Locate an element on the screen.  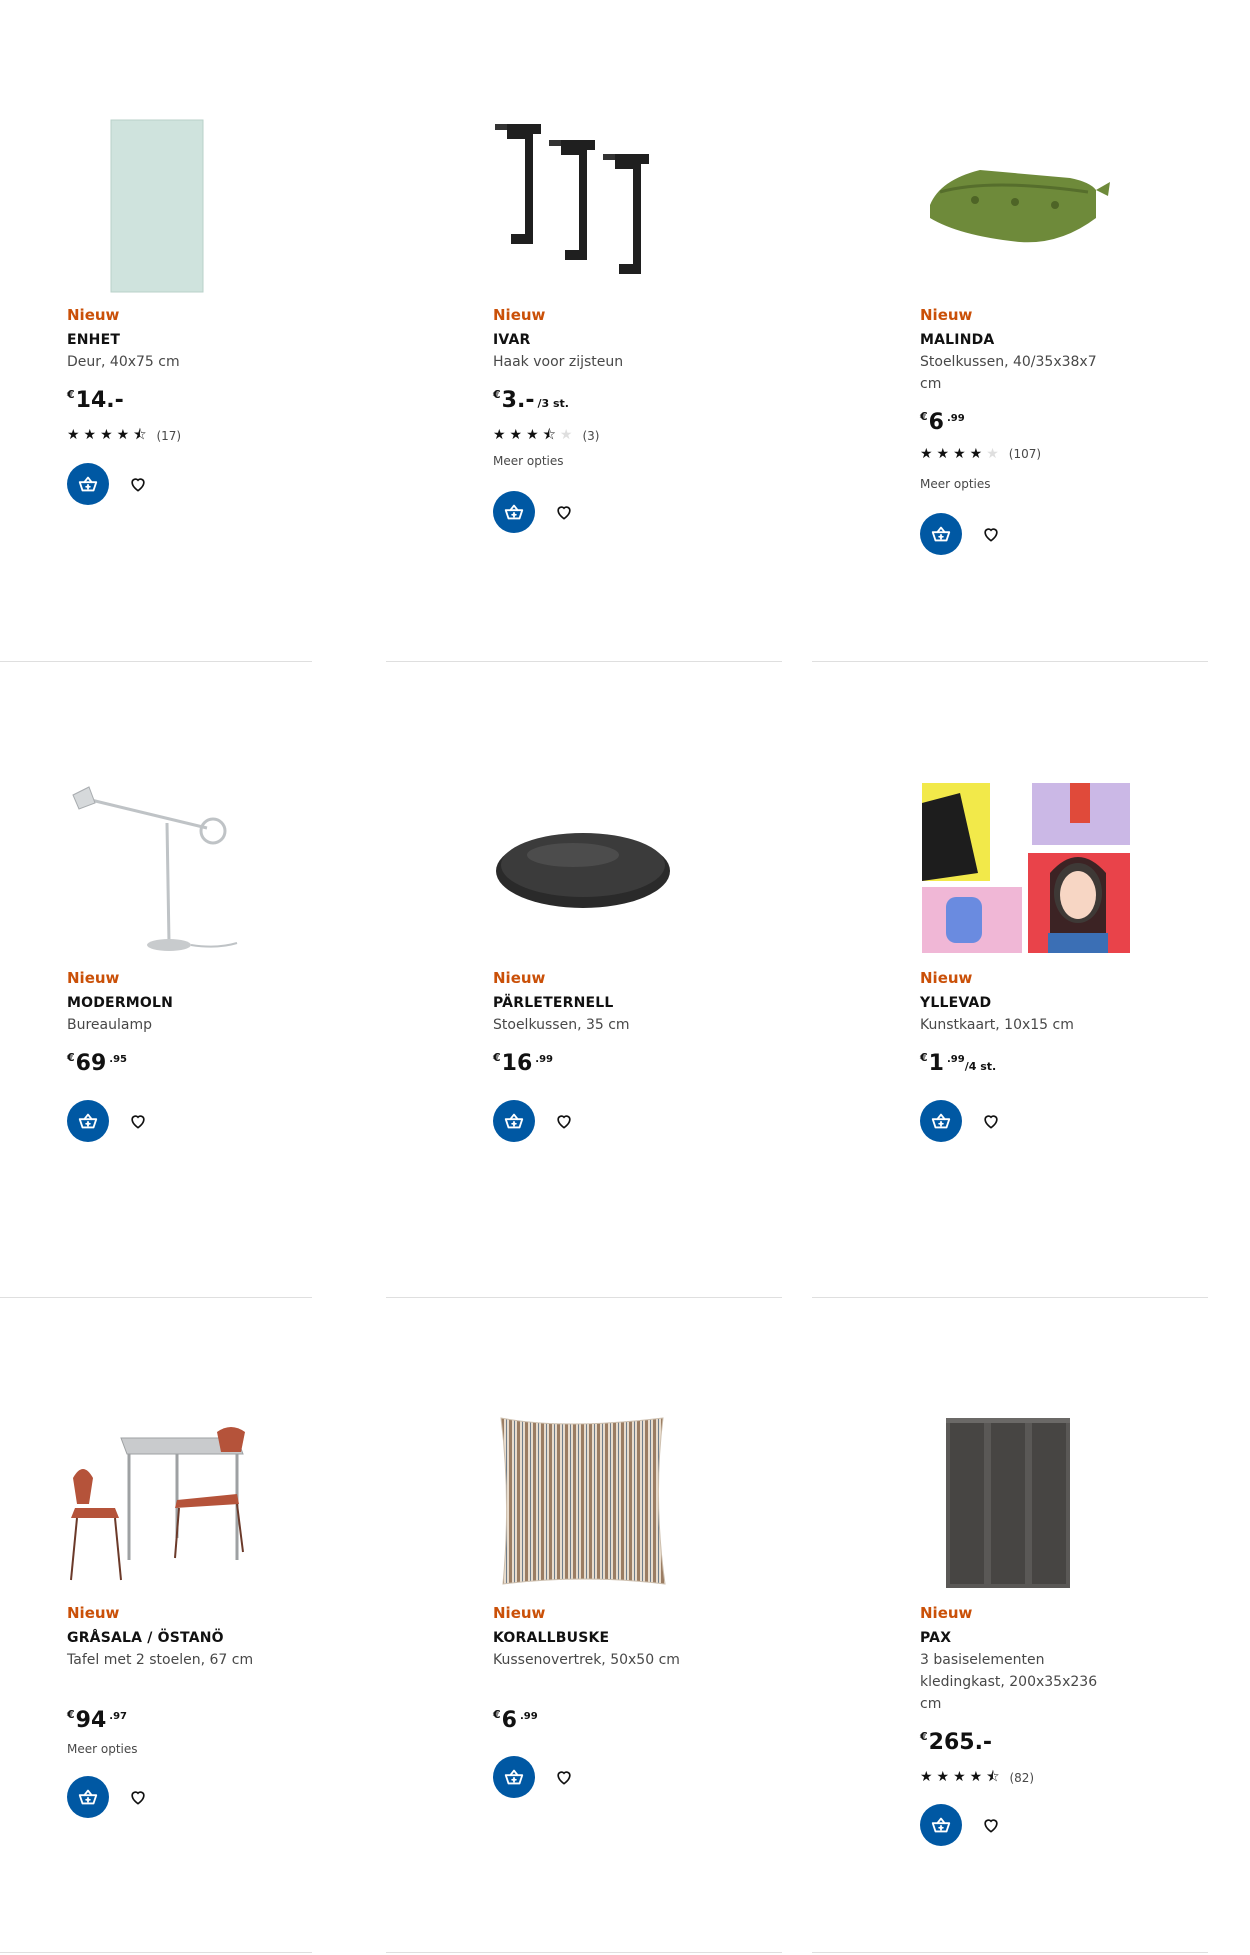
product-price: €69.95 is located at coordinates (97, 1063).